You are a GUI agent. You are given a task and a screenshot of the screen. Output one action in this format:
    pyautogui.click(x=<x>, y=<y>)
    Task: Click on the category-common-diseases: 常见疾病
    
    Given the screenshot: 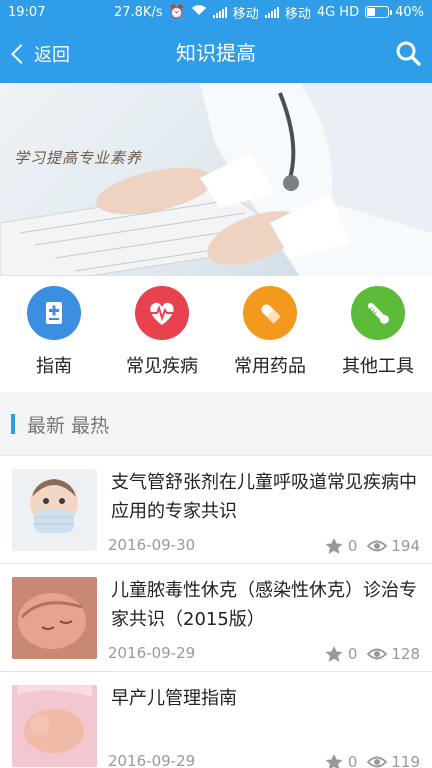 What is the action you would take?
    pyautogui.click(x=162, y=334)
    